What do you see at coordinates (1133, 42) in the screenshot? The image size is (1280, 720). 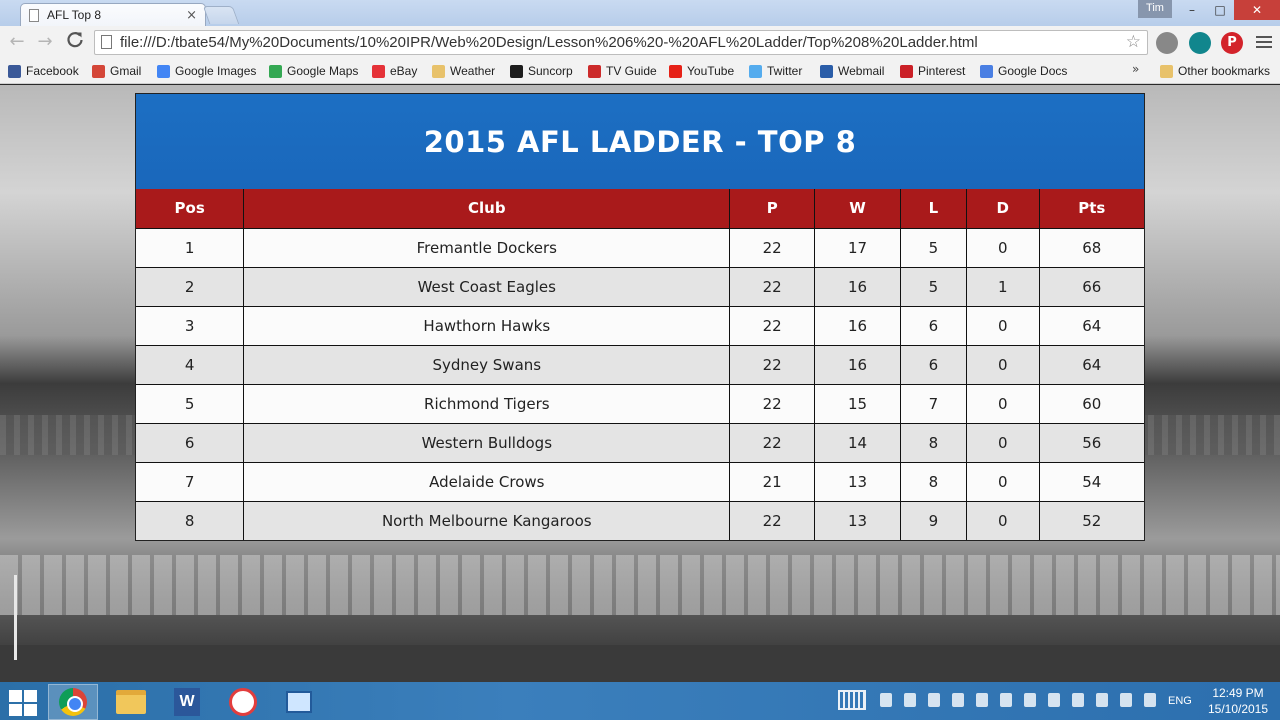 I see `bookmark-star-icon: ☆` at bounding box center [1133, 42].